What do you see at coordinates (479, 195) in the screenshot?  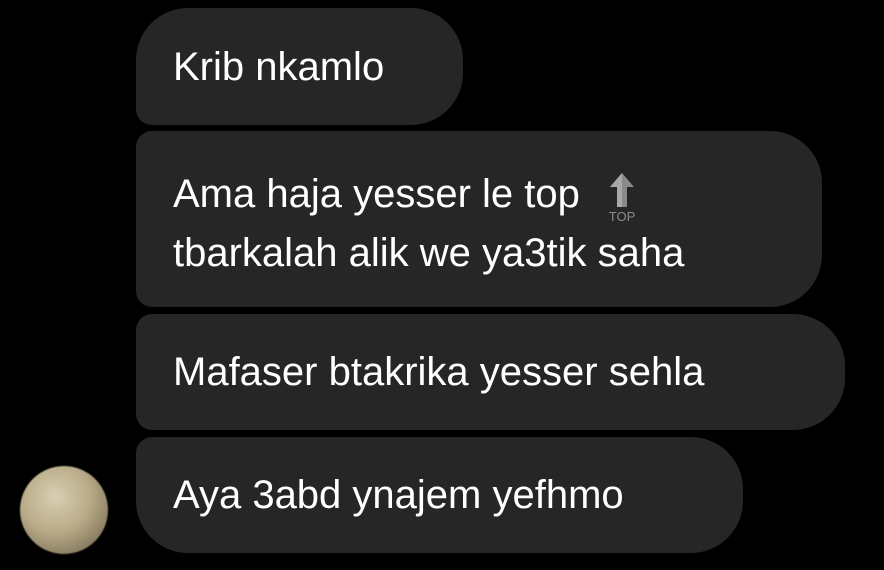 I see `message-text-line: Ama haja yesser le top TOP` at bounding box center [479, 195].